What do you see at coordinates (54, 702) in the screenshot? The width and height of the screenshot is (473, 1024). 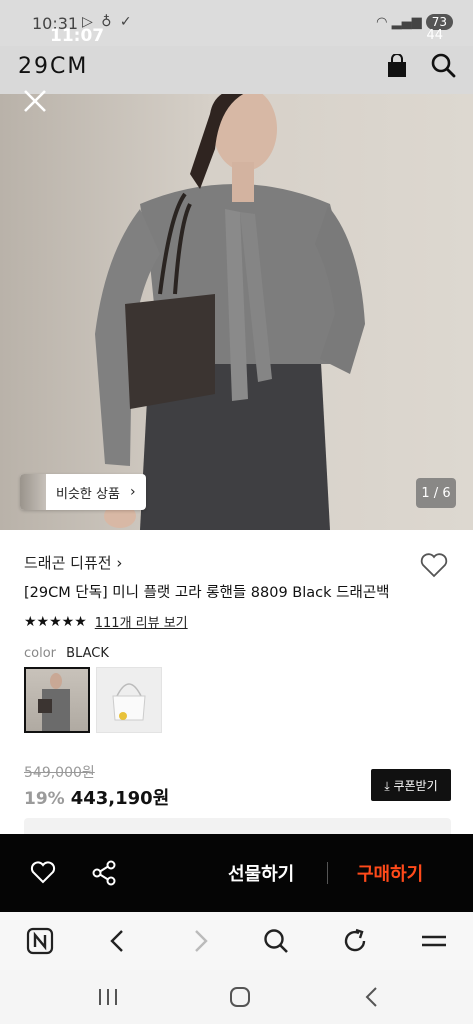 I see `swatch-model-thumbnail` at bounding box center [54, 702].